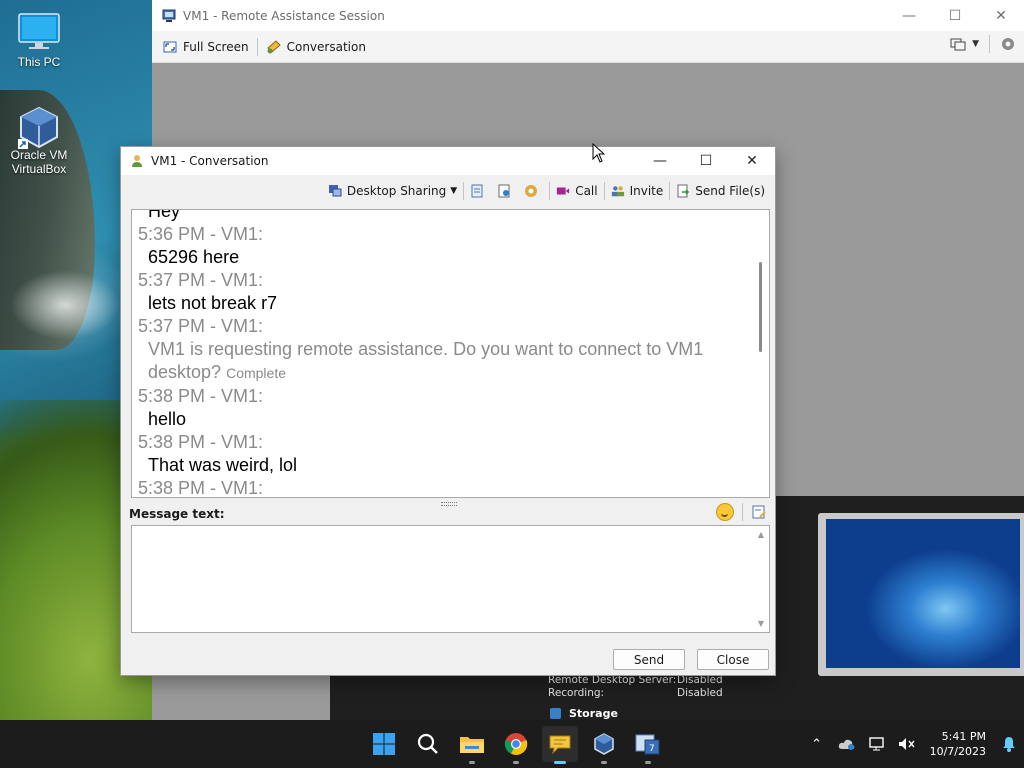  What do you see at coordinates (39, 32) in the screenshot?
I see `monitor-icon` at bounding box center [39, 32].